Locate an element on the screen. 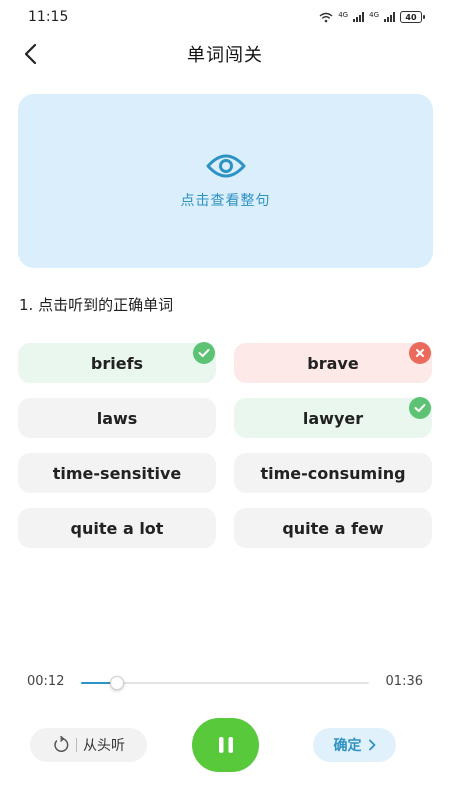 This screenshot has width=450, height=800. option-button: quite a few is located at coordinates (333, 528).